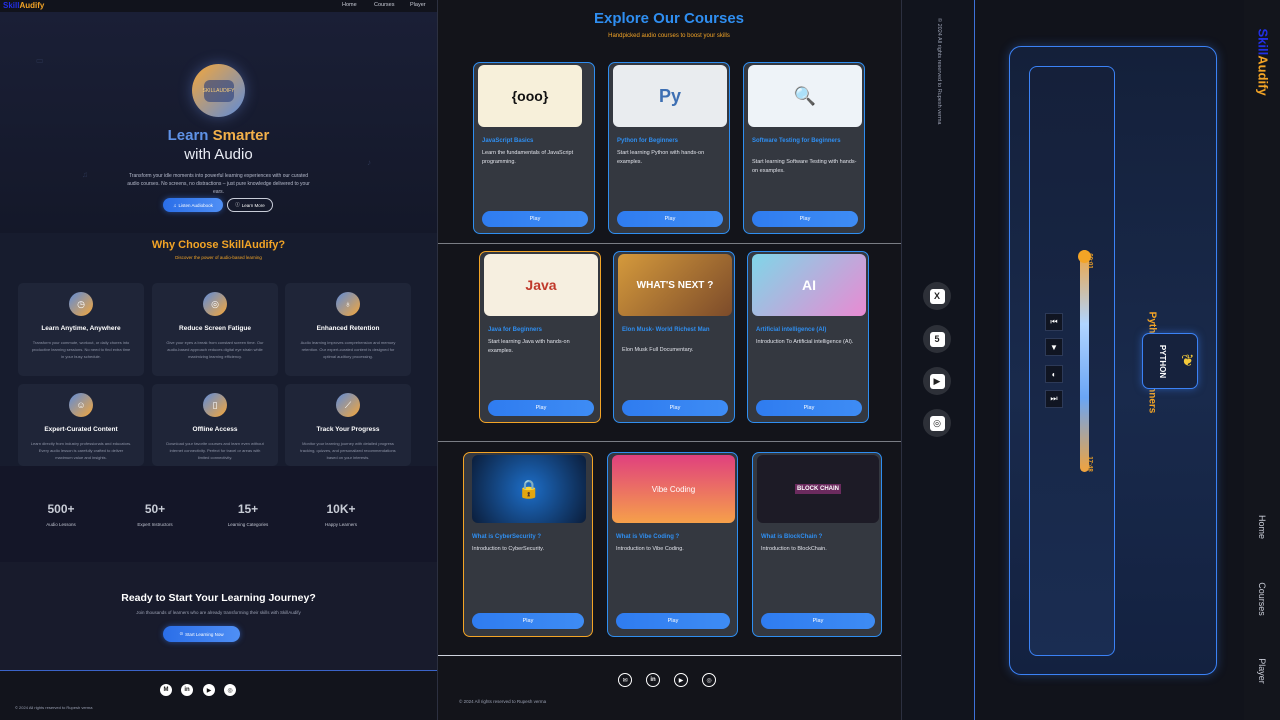  What do you see at coordinates (166, 690) in the screenshot?
I see `mail-icon: M` at bounding box center [166, 690].